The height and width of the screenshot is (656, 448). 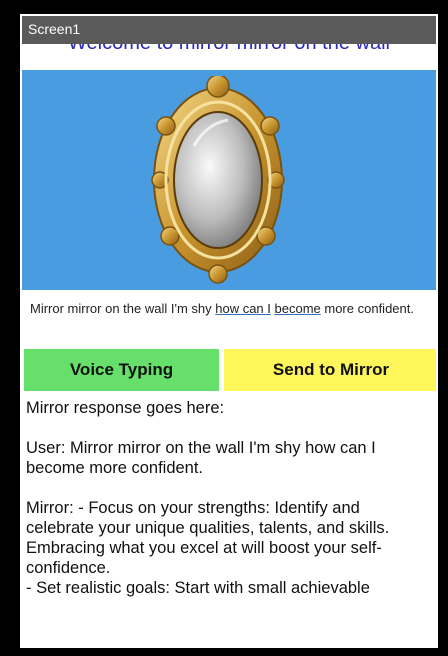 What do you see at coordinates (125, 408) in the screenshot?
I see `response-header: Mirror response goes here:` at bounding box center [125, 408].